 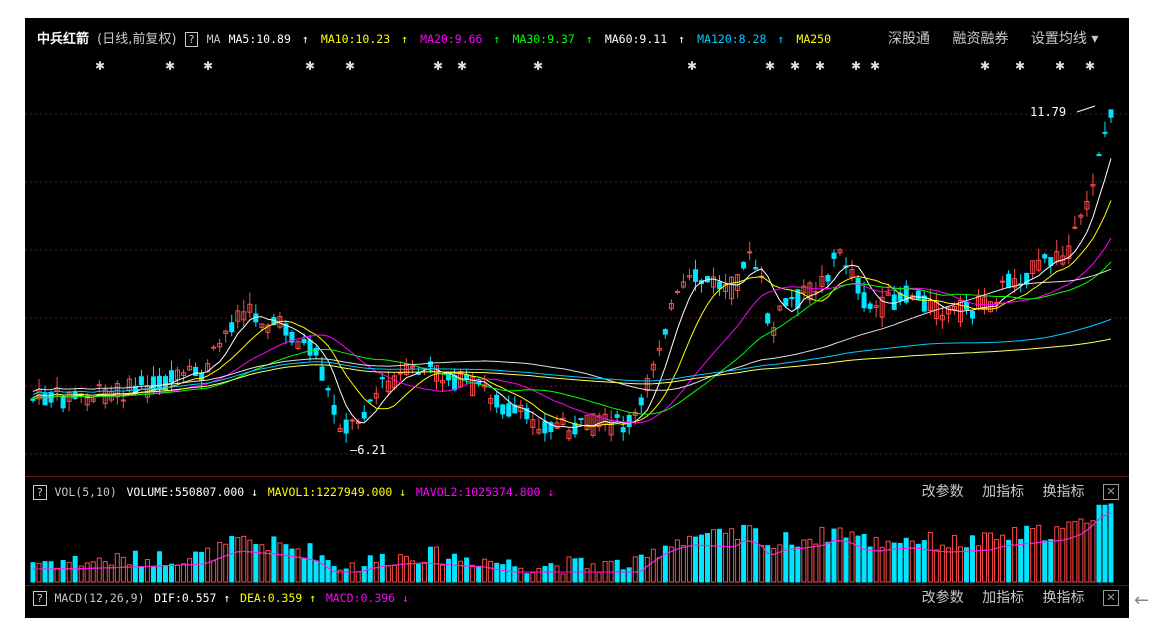 What do you see at coordinates (40, 492) in the screenshot?
I see `vol-help-button: ?` at bounding box center [40, 492].